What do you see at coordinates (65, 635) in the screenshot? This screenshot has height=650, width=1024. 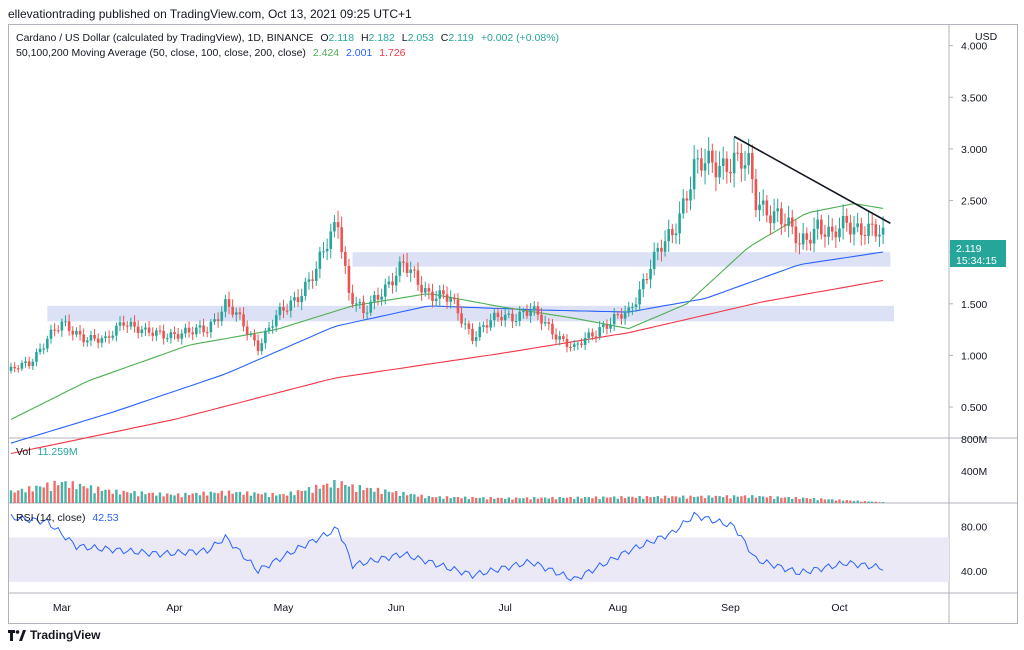 I see `footer-brand-label: TradingView` at bounding box center [65, 635].